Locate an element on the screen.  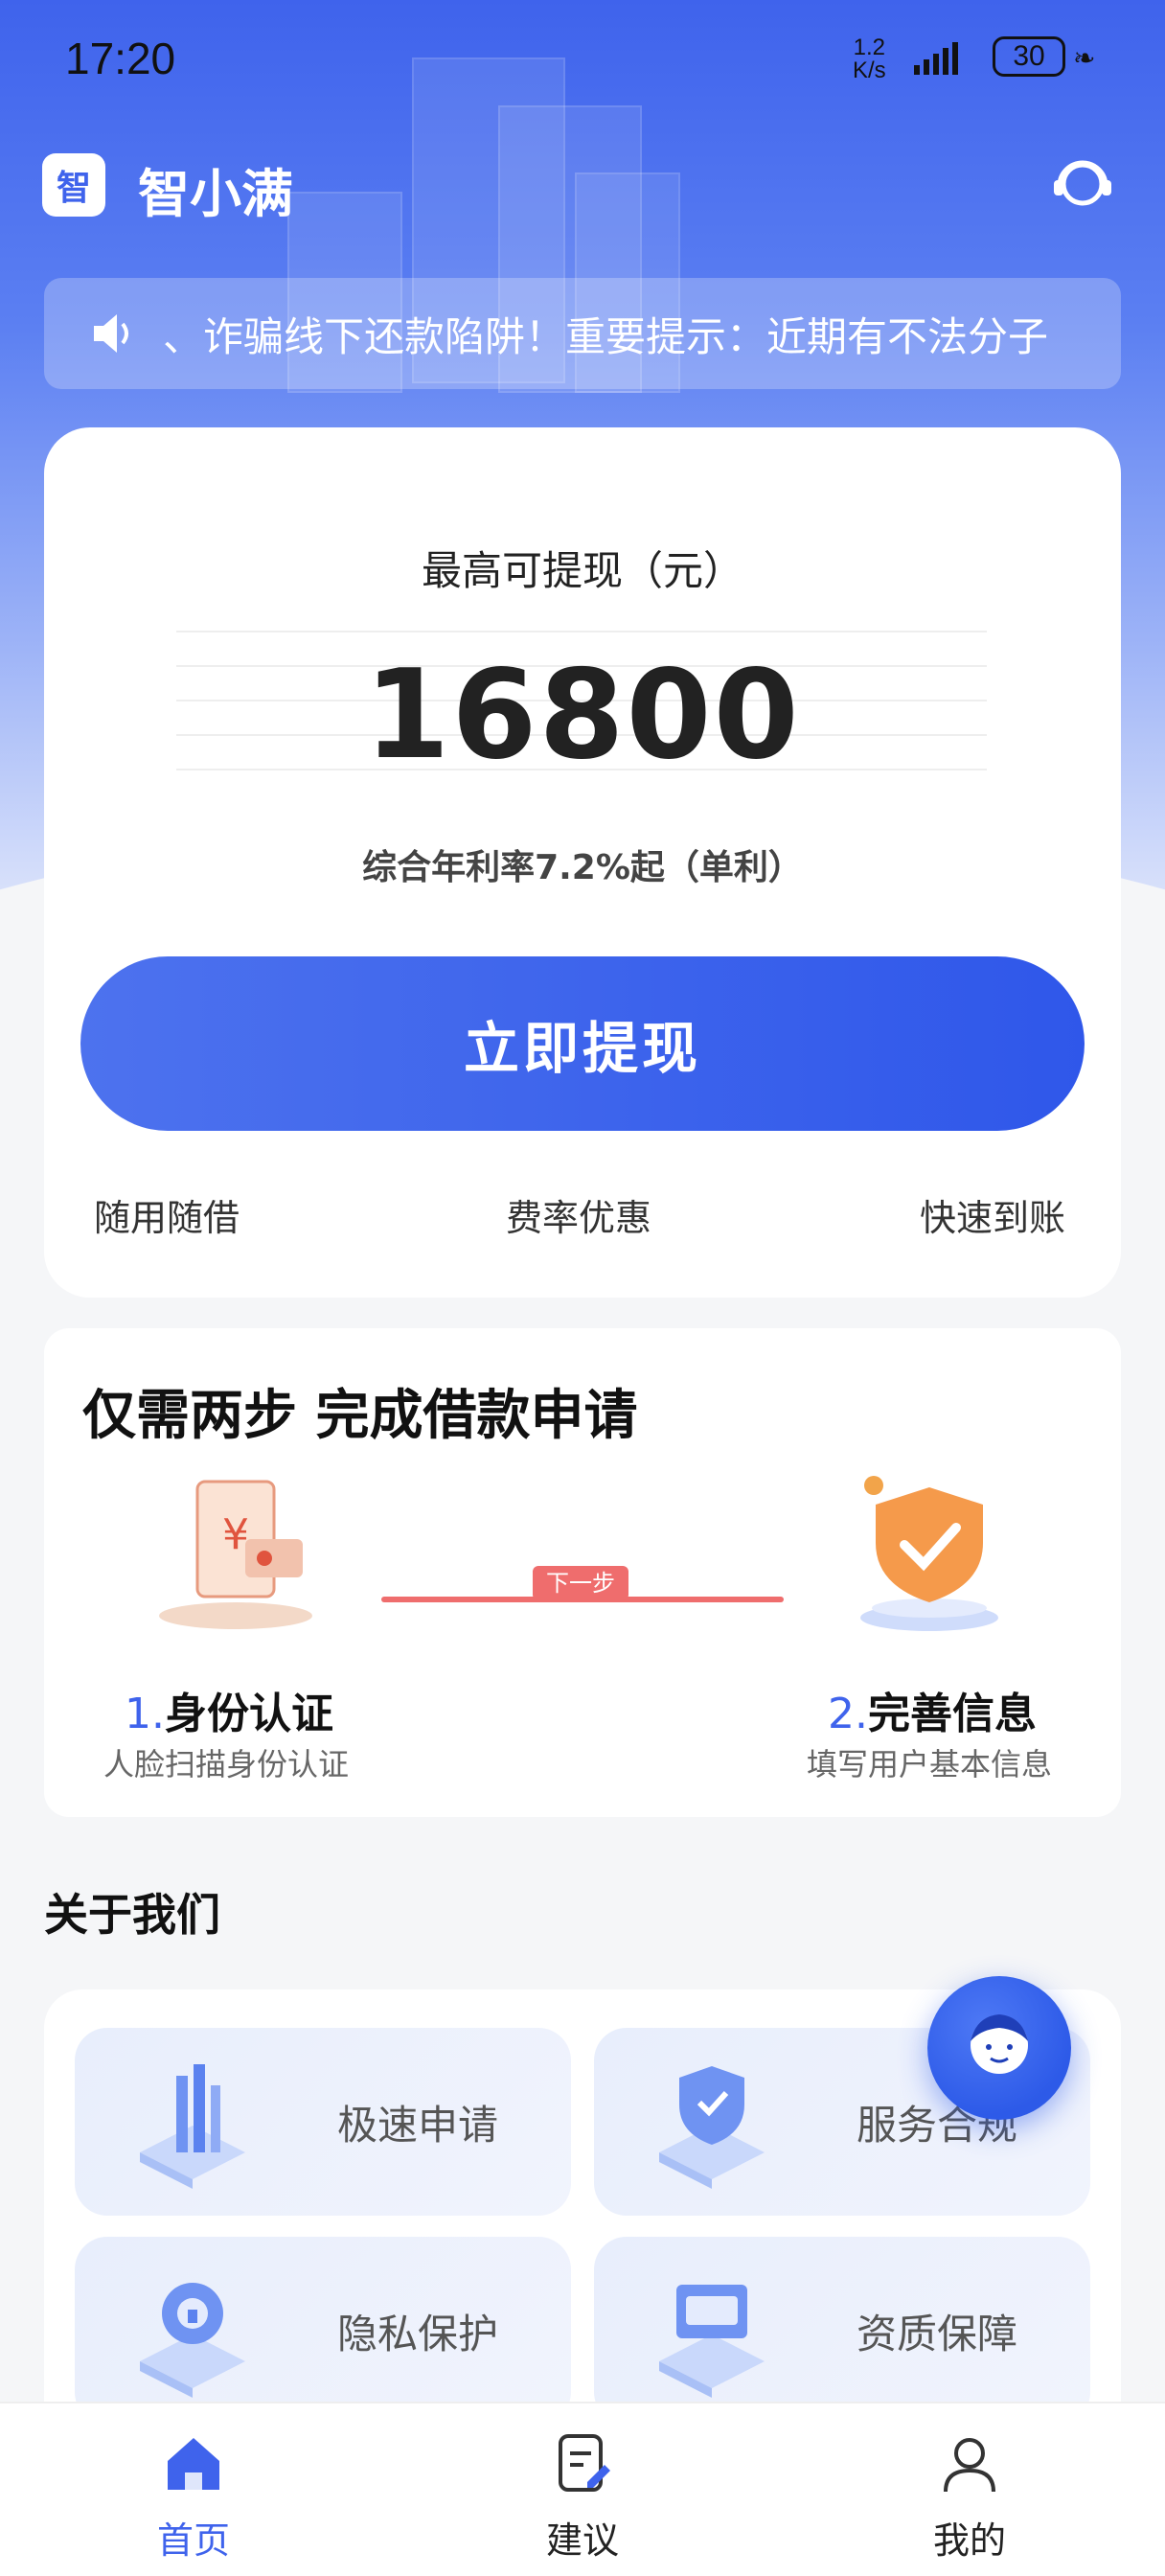
about-title: 关于我们 is located at coordinates (132, 1915).